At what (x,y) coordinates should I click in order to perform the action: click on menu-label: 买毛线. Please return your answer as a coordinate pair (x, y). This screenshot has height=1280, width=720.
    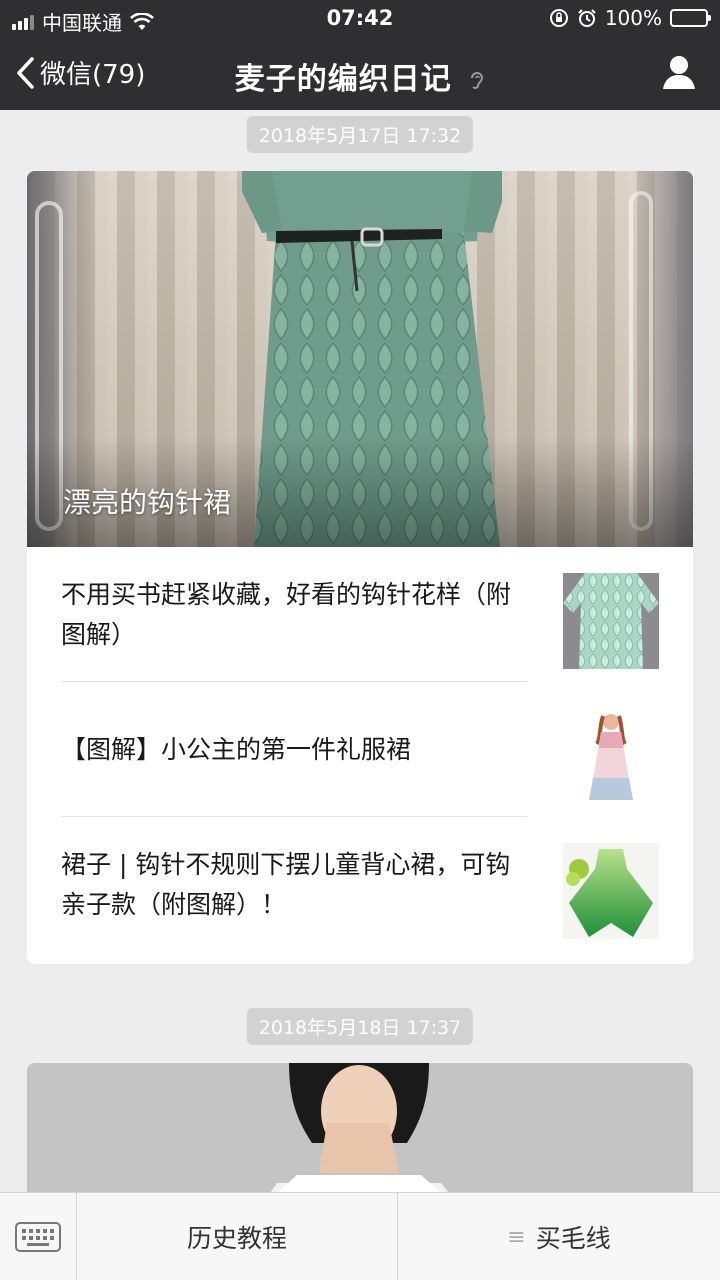
    Looking at the image, I should click on (573, 1238).